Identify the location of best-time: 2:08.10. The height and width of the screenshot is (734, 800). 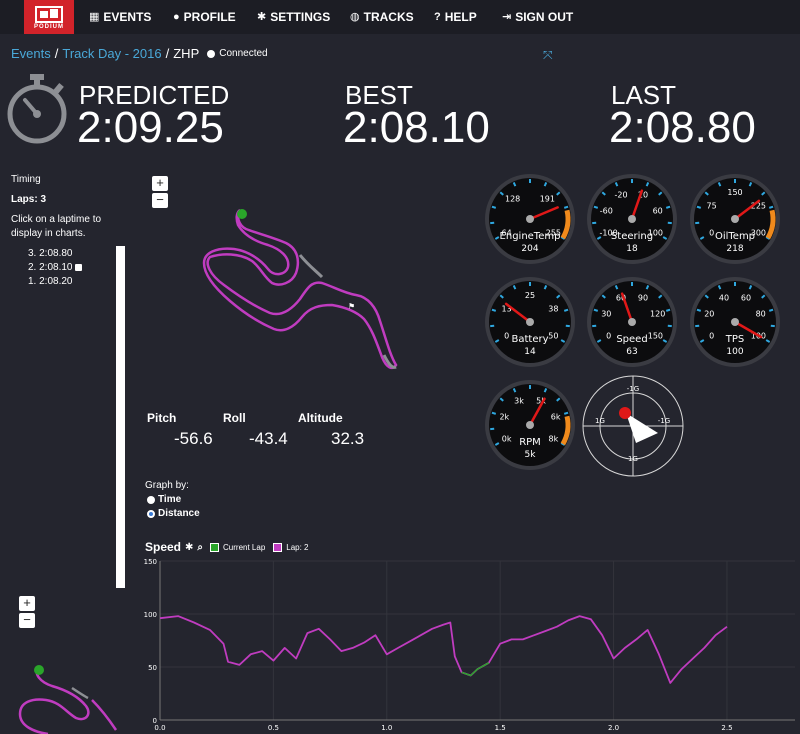
(416, 127).